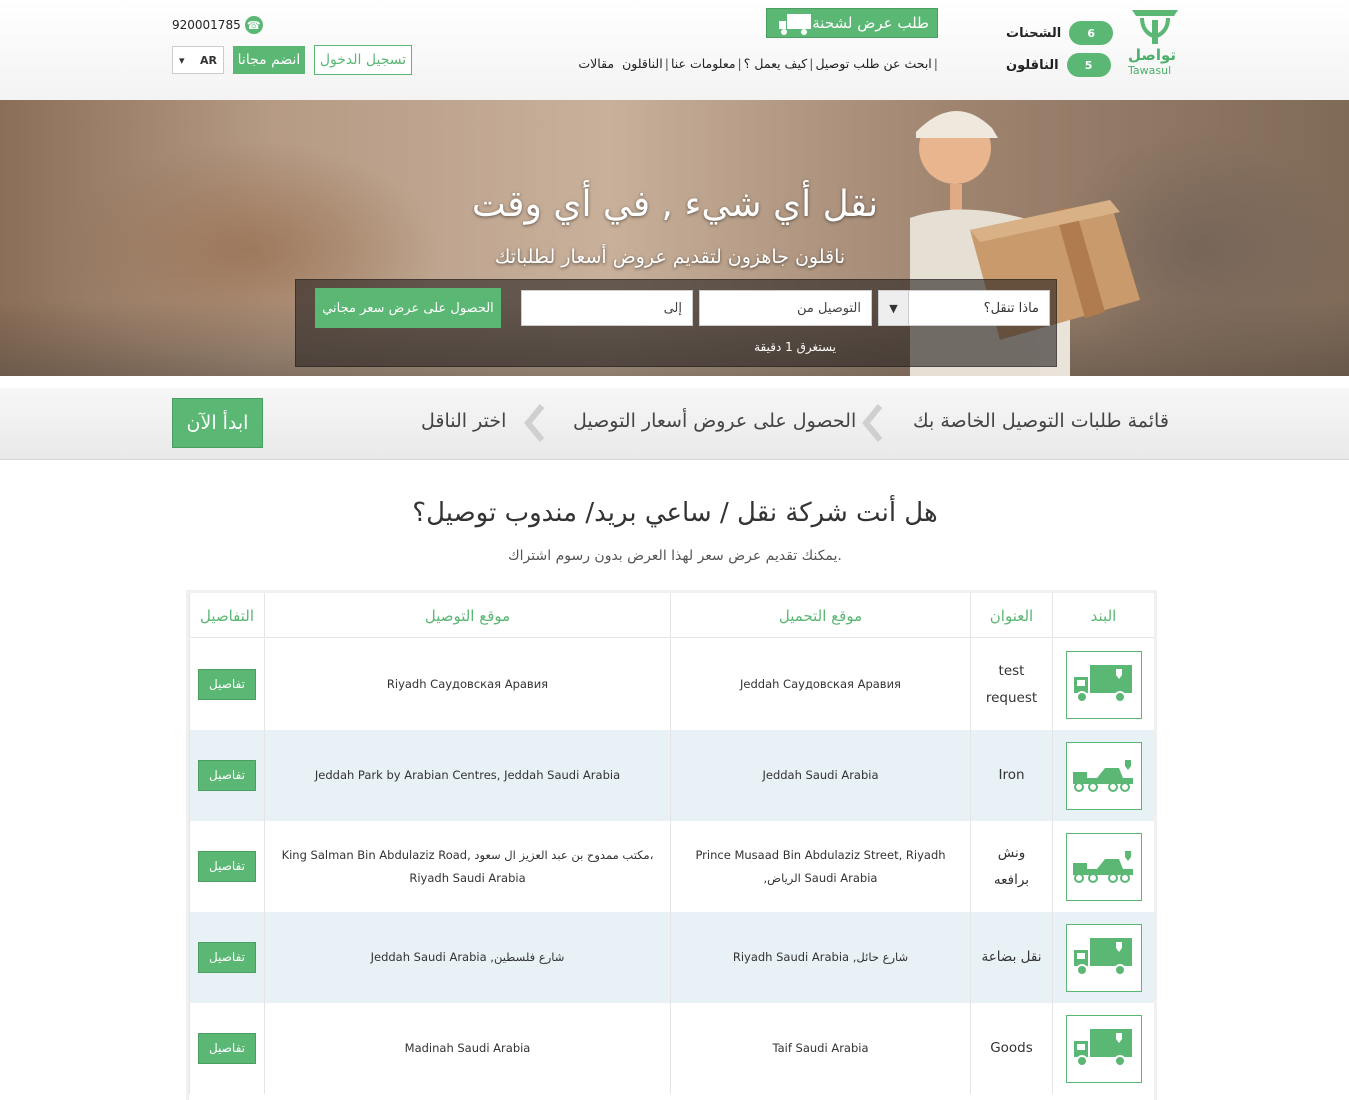 The width and height of the screenshot is (1349, 1100). What do you see at coordinates (1011, 615) in the screenshot?
I see `header-title: العنوان` at bounding box center [1011, 615].